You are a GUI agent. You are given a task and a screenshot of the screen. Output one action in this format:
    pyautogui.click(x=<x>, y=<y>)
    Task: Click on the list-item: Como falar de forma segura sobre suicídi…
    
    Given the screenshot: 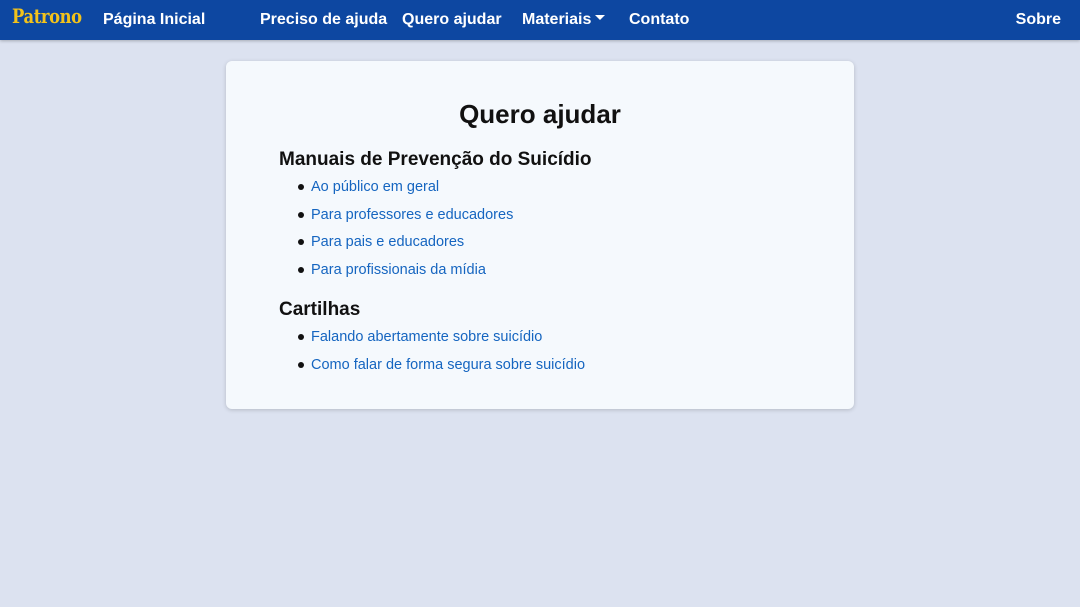 What is the action you would take?
    pyautogui.click(x=432, y=368)
    